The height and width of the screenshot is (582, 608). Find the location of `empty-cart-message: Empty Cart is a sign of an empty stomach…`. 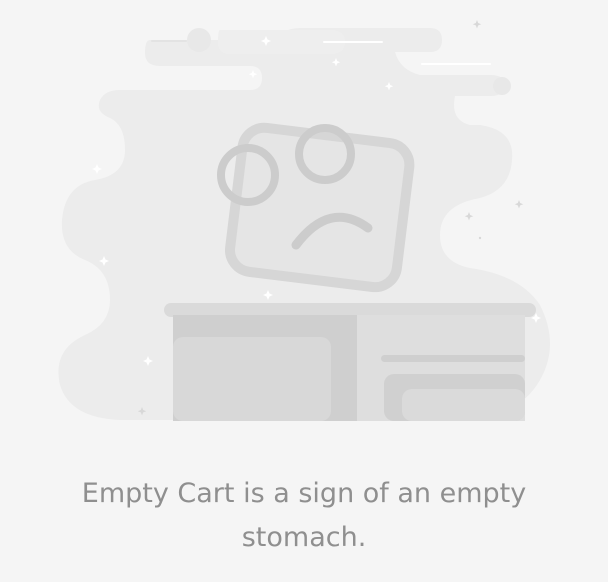

empty-cart-message: Empty Cart is a sign of an empty stomach… is located at coordinates (304, 515).